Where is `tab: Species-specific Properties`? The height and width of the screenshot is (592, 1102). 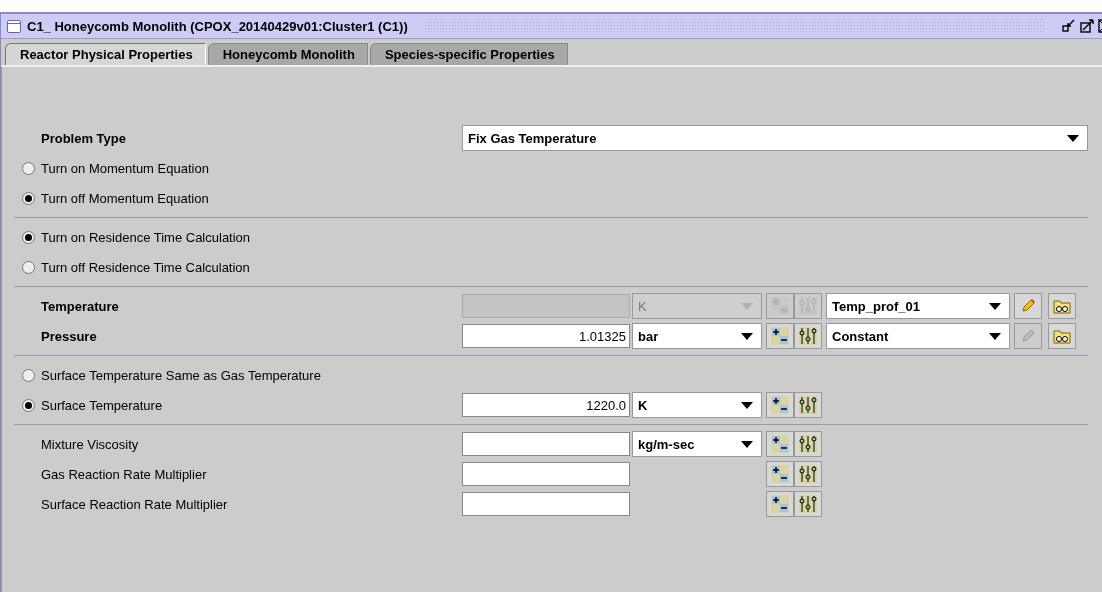 tab: Species-specific Properties is located at coordinates (468, 54).